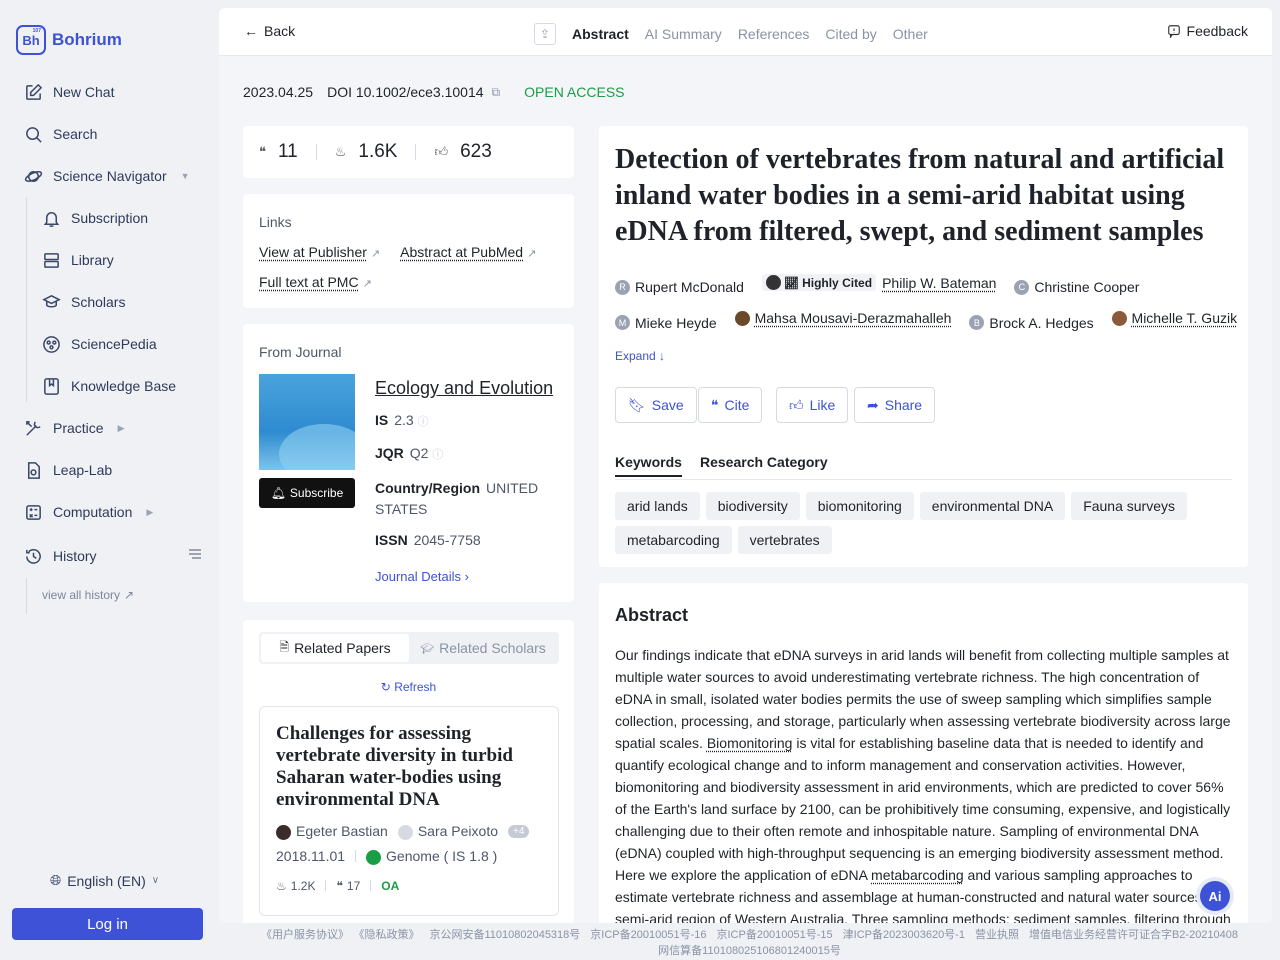  What do you see at coordinates (749, 951) in the screenshot?
I see `footer-link: 网信算备110108025106801240015号` at bounding box center [749, 951].